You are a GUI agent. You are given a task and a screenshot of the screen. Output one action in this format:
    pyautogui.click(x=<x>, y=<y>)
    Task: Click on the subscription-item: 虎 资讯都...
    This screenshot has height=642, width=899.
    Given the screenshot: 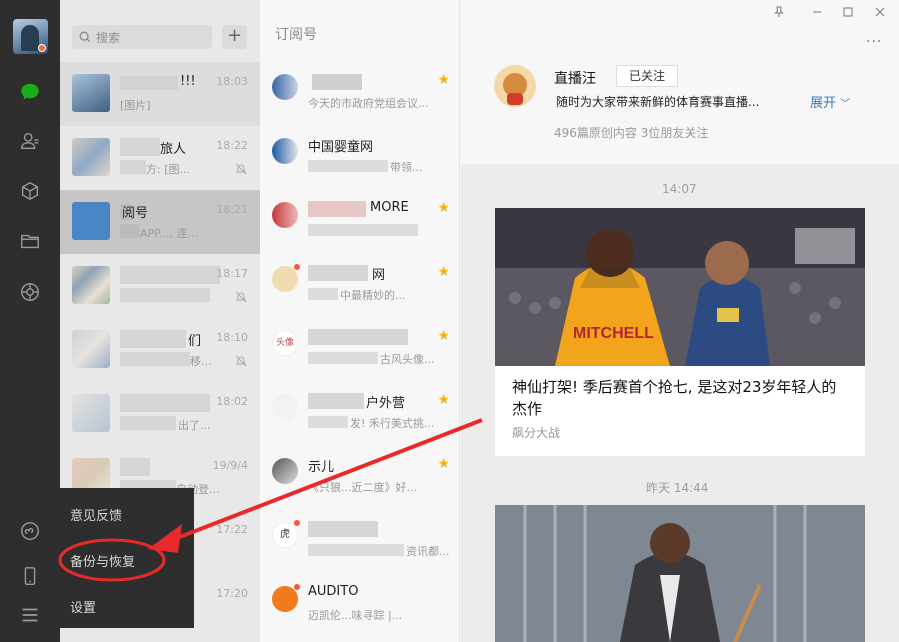 What is the action you would take?
    pyautogui.click(x=360, y=540)
    